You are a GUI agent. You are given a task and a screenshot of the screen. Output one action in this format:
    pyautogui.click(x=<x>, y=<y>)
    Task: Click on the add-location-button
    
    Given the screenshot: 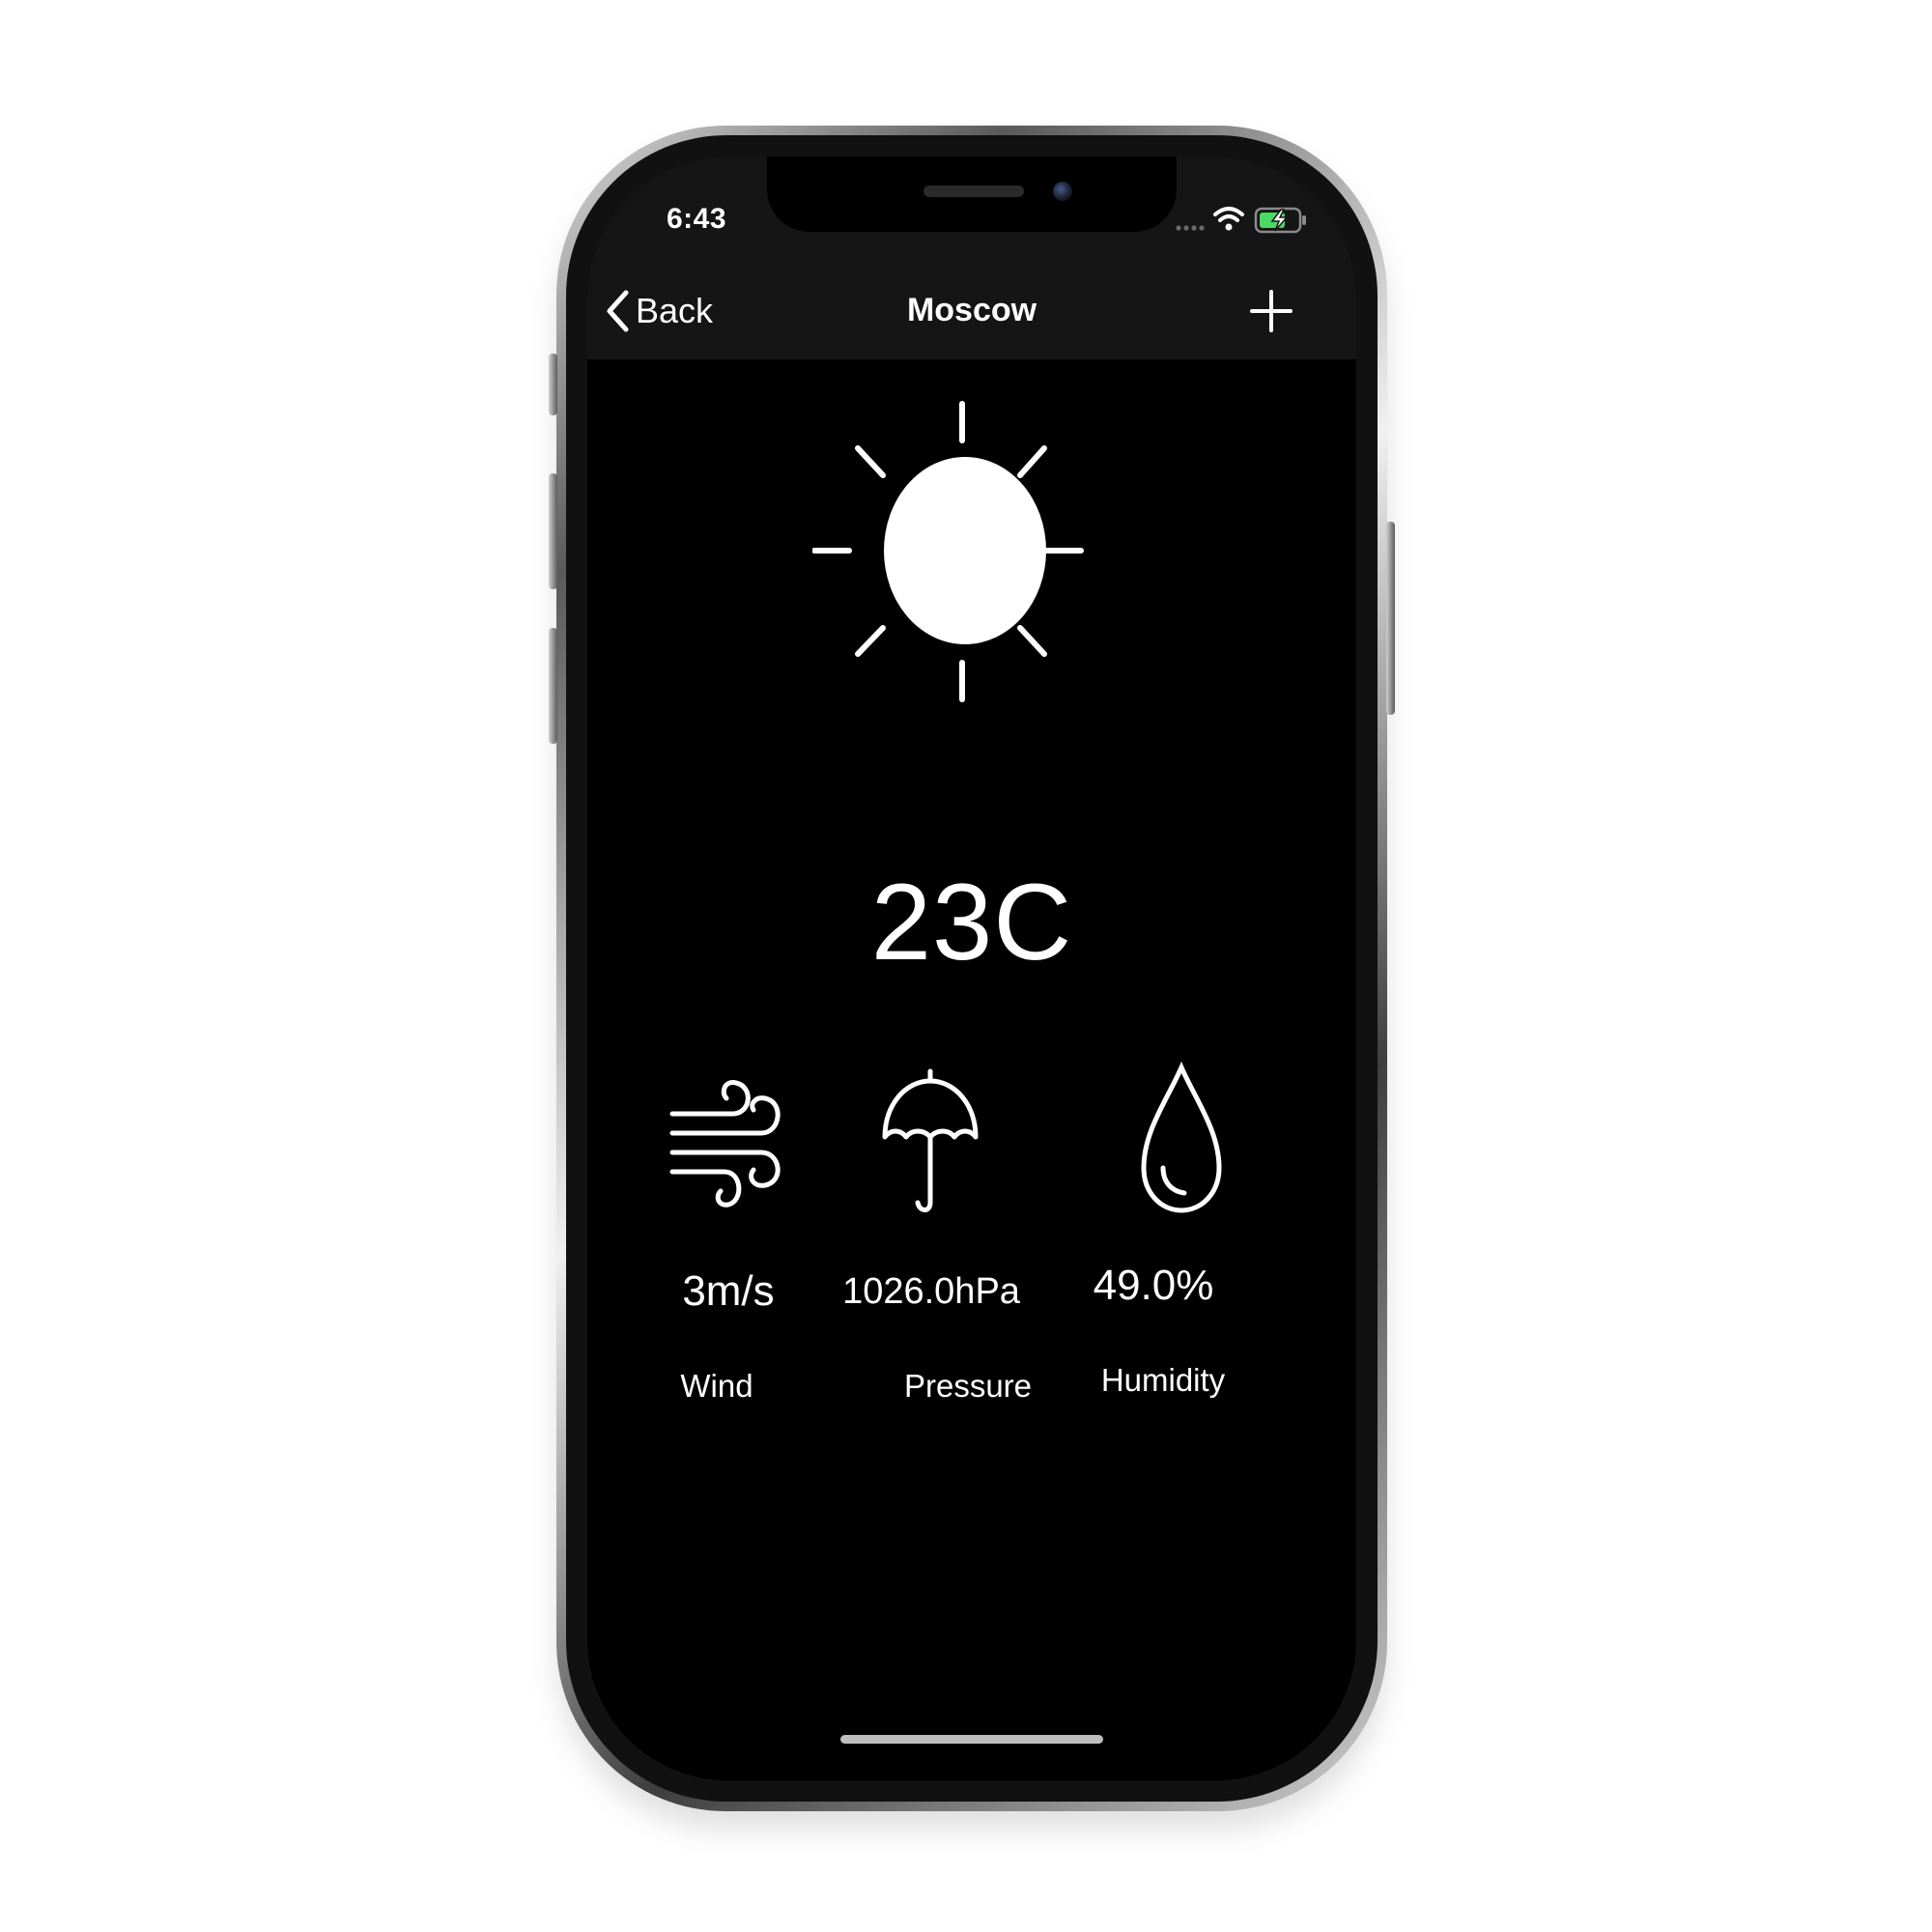 What is the action you would take?
    pyautogui.click(x=1271, y=311)
    